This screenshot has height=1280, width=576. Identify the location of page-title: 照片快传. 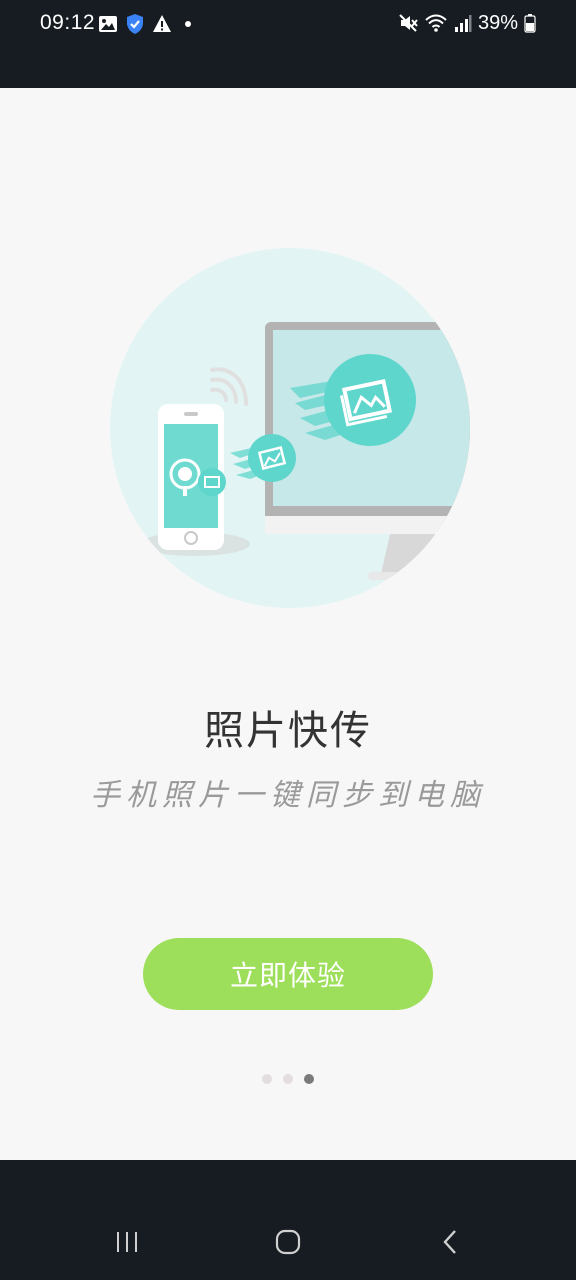
(288, 731).